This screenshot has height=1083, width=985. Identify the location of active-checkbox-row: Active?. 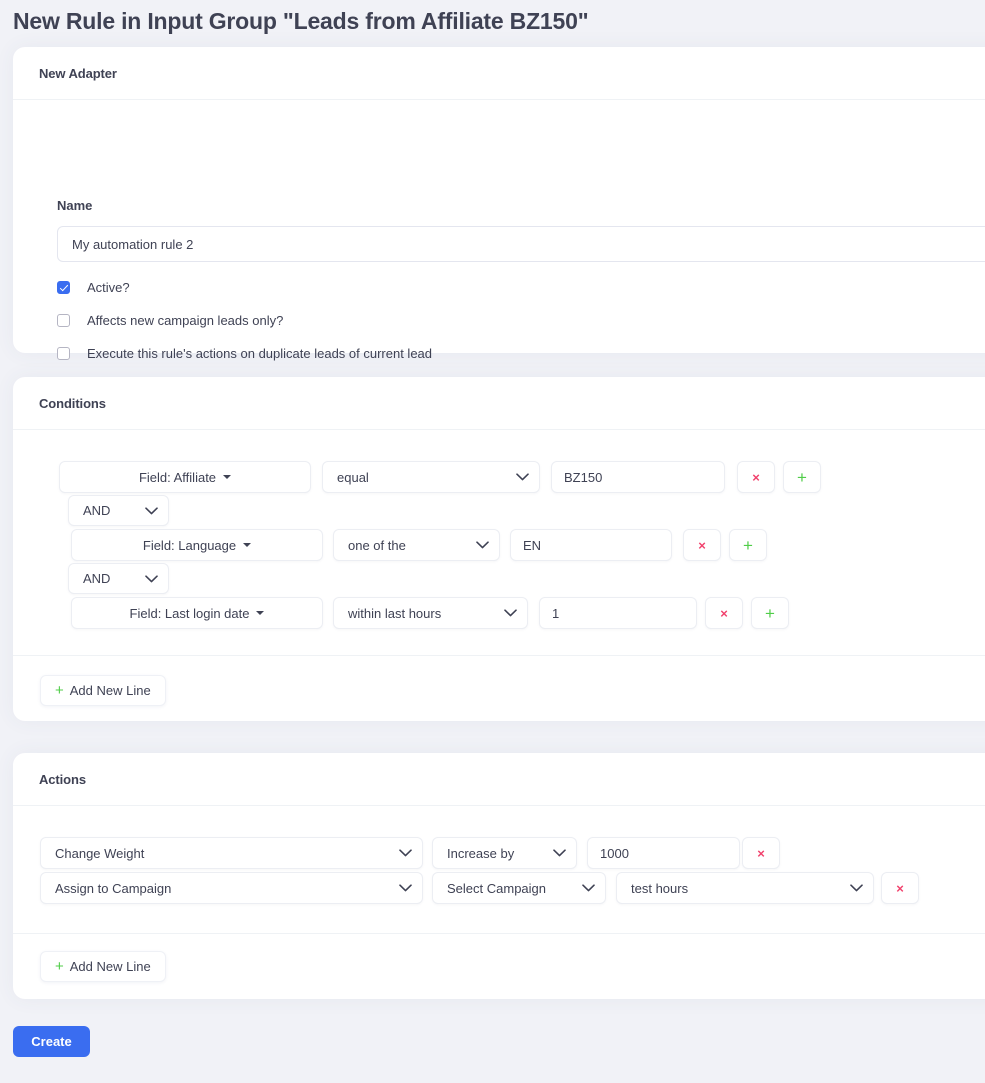
(93, 287).